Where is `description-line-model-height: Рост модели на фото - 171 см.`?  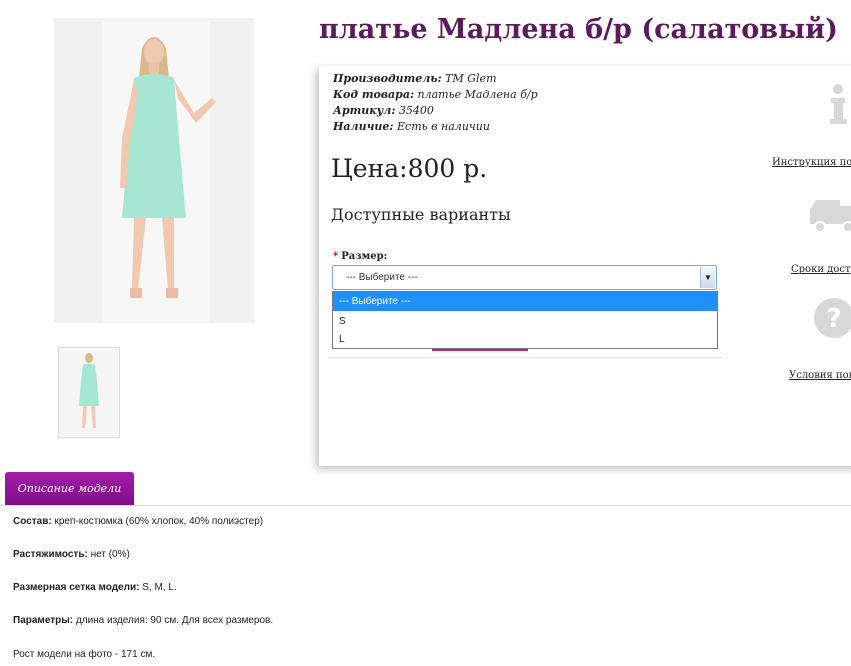
description-line-model-height: Рост модели на фото - 171 см. is located at coordinates (84, 654).